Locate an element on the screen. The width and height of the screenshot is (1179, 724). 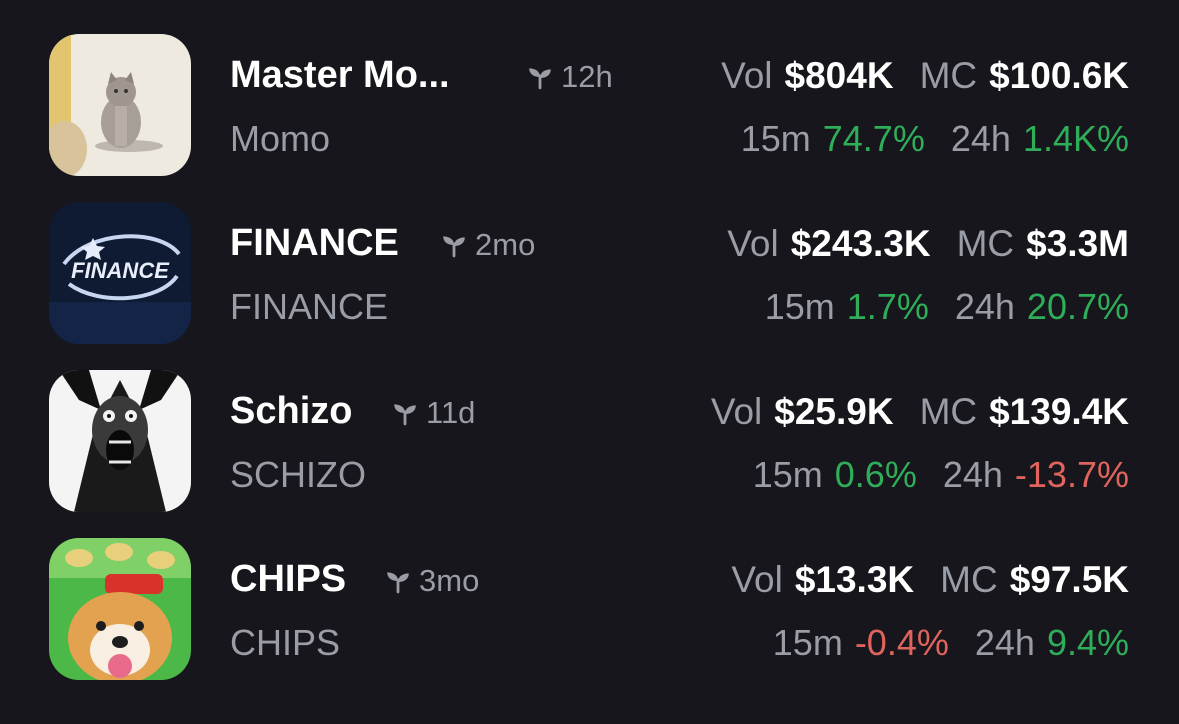
cat-avatar-image is located at coordinates (120, 105).